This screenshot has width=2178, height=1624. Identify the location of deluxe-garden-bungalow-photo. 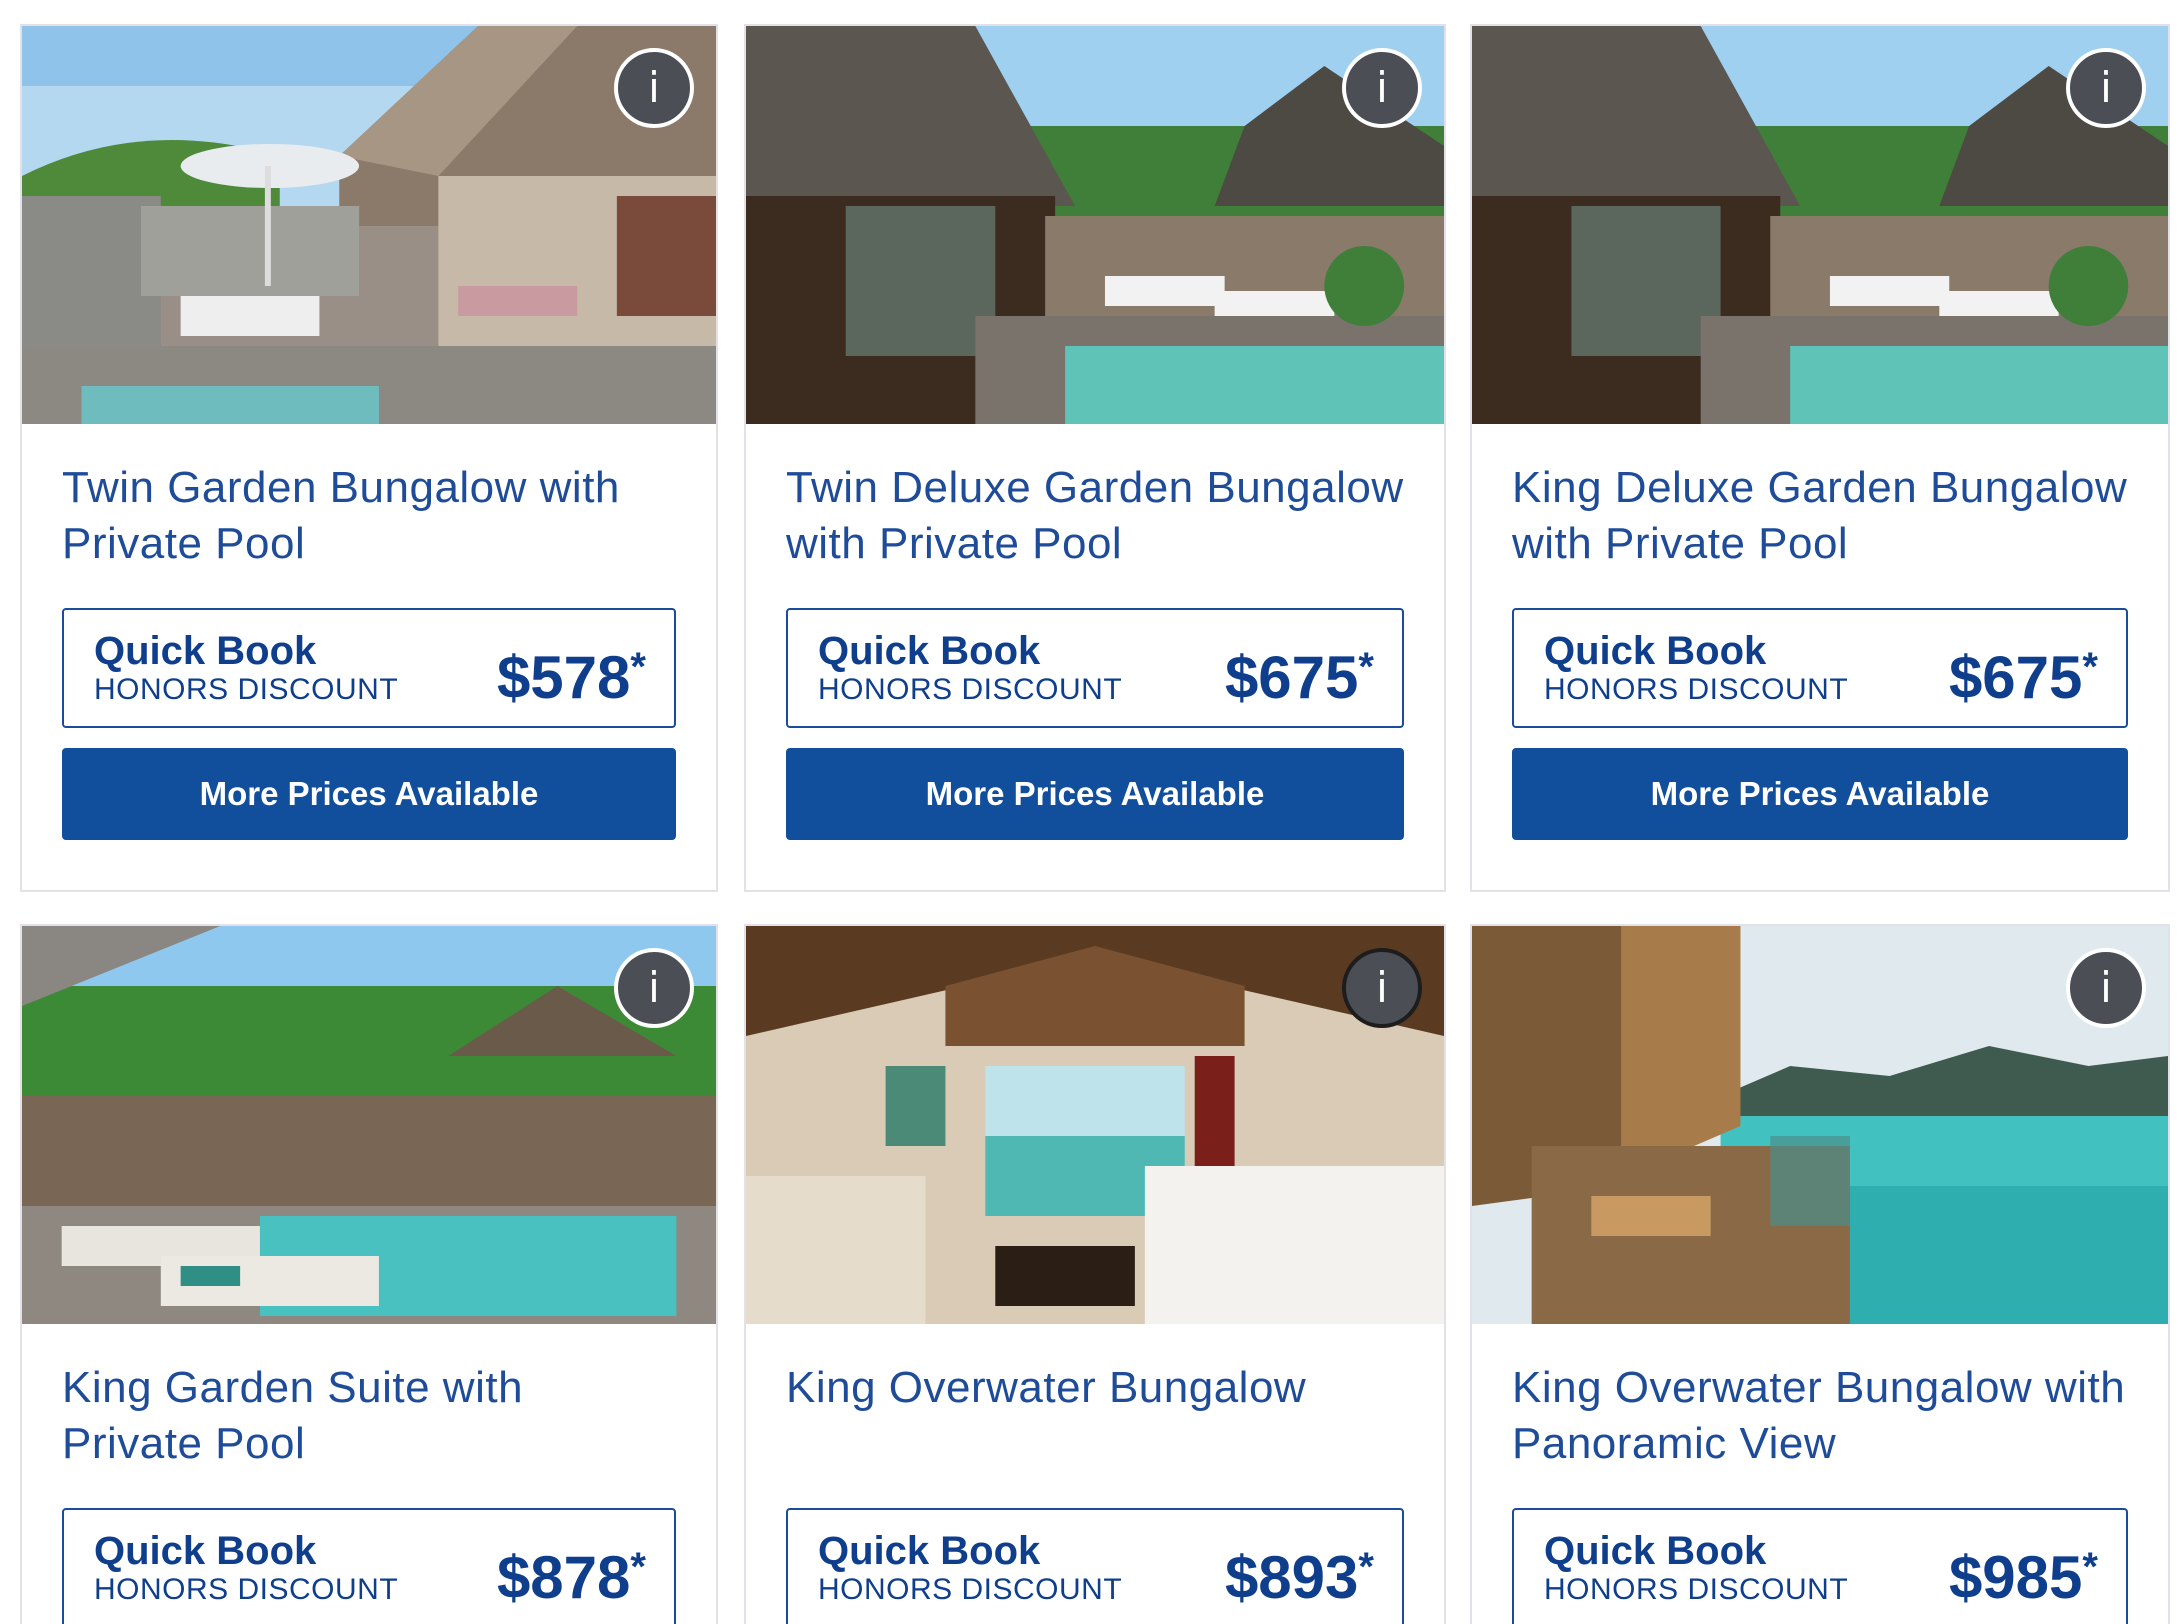
(1095, 225).